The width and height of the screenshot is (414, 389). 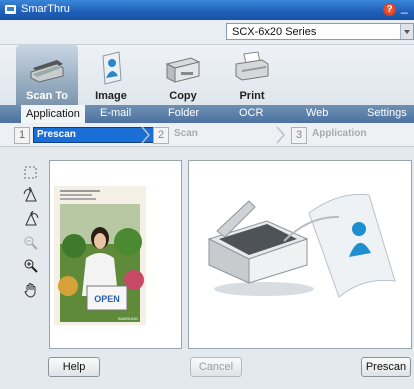 I want to click on app-icon, so click(x=10, y=9).